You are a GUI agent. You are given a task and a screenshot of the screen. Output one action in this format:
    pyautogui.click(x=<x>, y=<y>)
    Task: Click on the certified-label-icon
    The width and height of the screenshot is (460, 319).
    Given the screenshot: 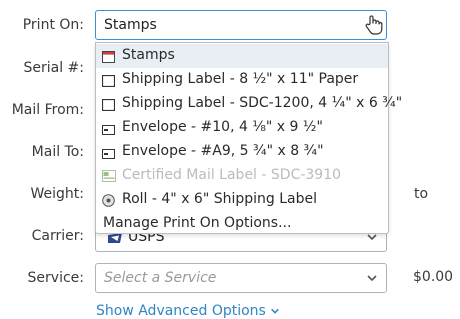 What is the action you would take?
    pyautogui.click(x=109, y=176)
    